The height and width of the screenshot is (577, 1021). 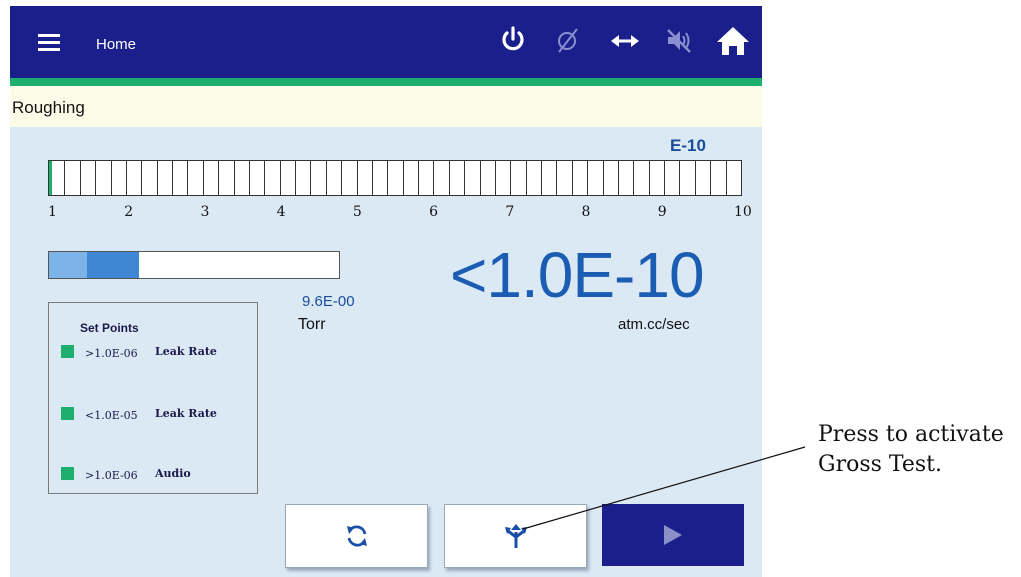 What do you see at coordinates (911, 450) in the screenshot?
I see `gross-test-callout: Press to activate Gross Test.` at bounding box center [911, 450].